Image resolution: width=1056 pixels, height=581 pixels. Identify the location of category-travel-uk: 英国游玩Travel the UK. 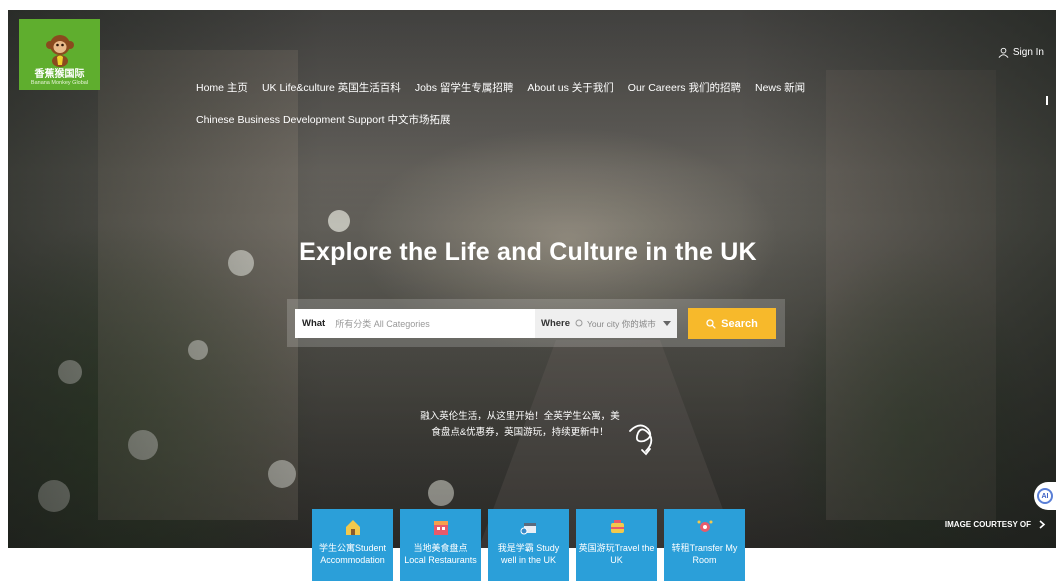
(616, 545).